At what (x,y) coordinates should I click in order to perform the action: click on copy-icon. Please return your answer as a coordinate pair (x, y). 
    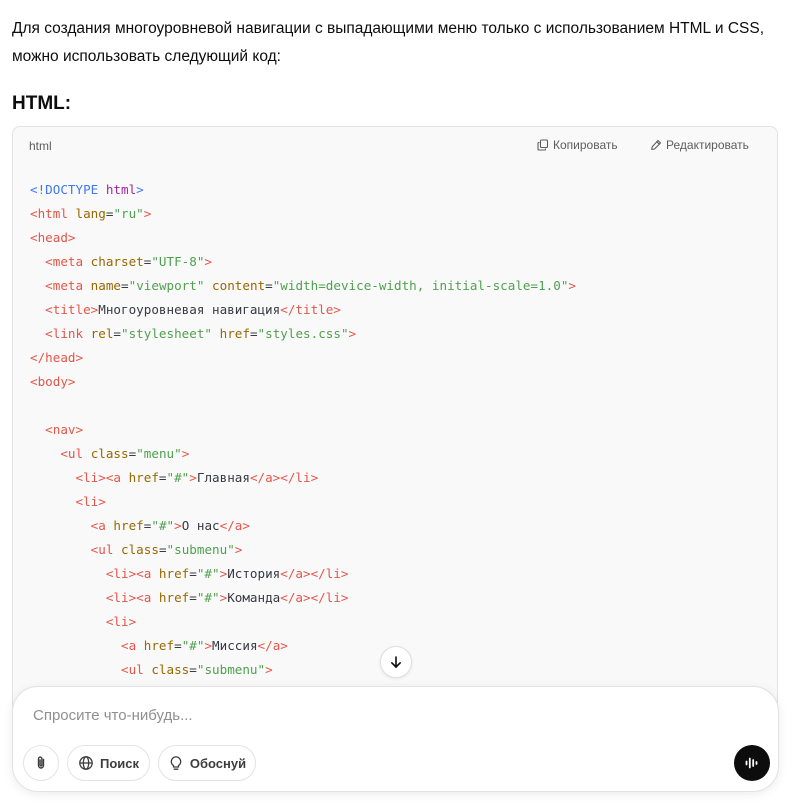
    Looking at the image, I should click on (543, 145).